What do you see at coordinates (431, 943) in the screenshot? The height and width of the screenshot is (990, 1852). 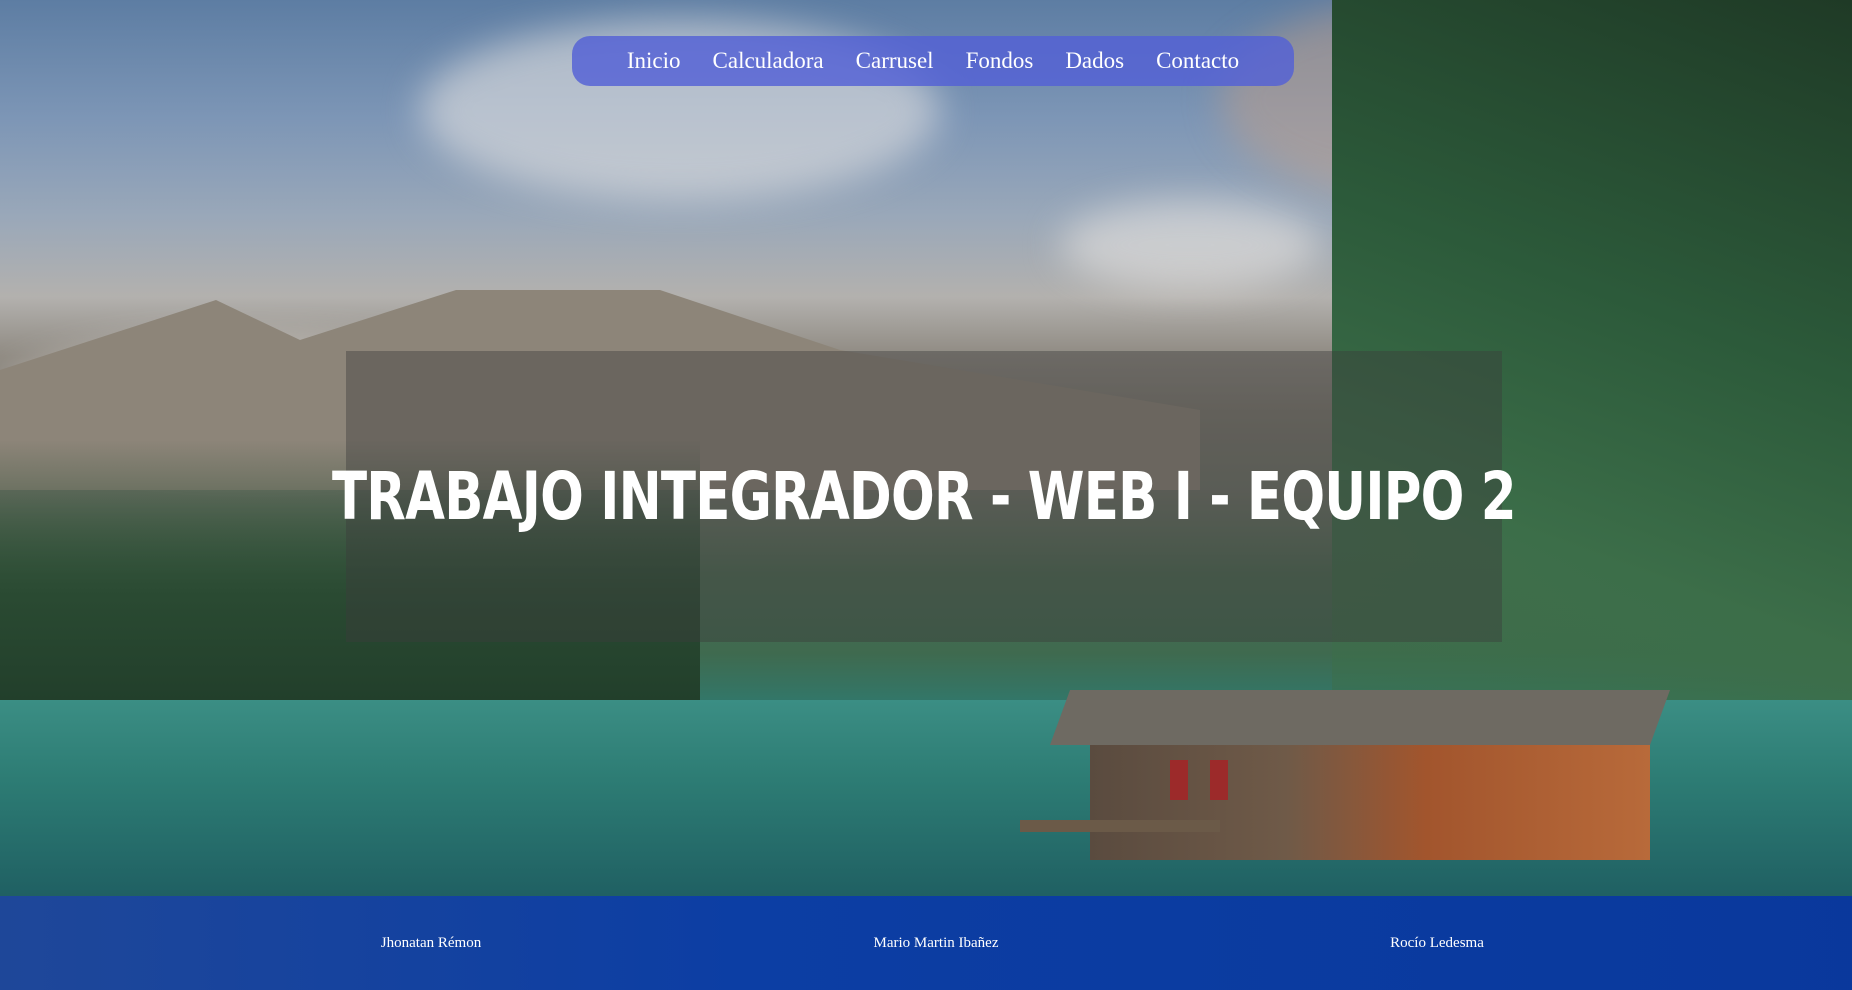 I see `footer-member-name: Jhonatan Rémon` at bounding box center [431, 943].